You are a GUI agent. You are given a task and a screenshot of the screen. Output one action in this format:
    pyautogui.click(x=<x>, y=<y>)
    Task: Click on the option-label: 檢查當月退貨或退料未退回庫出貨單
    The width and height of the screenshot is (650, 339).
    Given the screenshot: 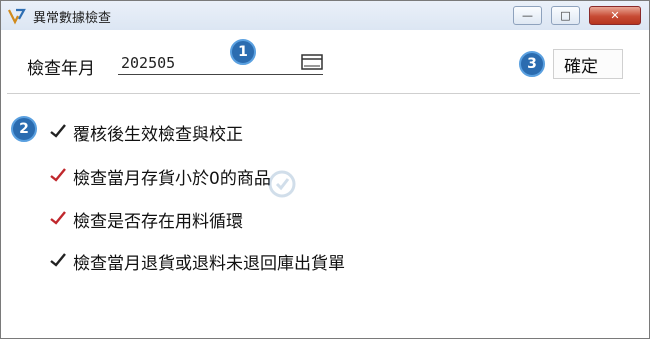 What is the action you would take?
    pyautogui.click(x=209, y=264)
    